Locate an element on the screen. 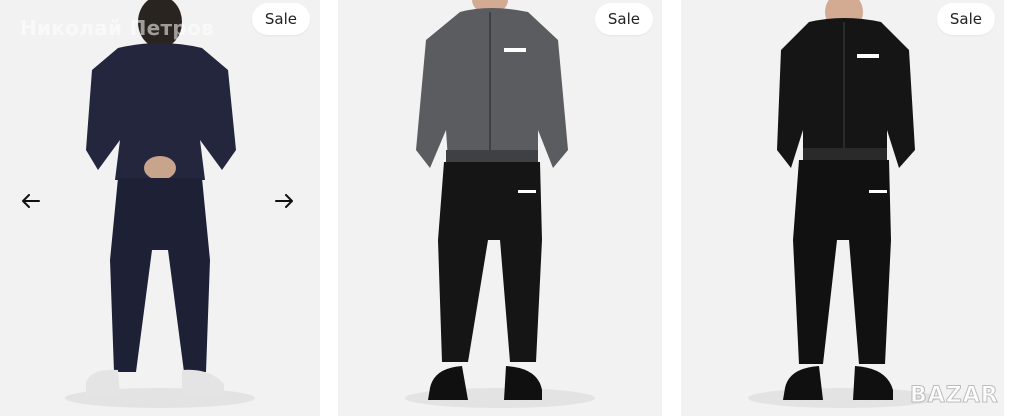 The width and height of the screenshot is (1024, 416). arrow-left-icon is located at coordinates (31, 201).